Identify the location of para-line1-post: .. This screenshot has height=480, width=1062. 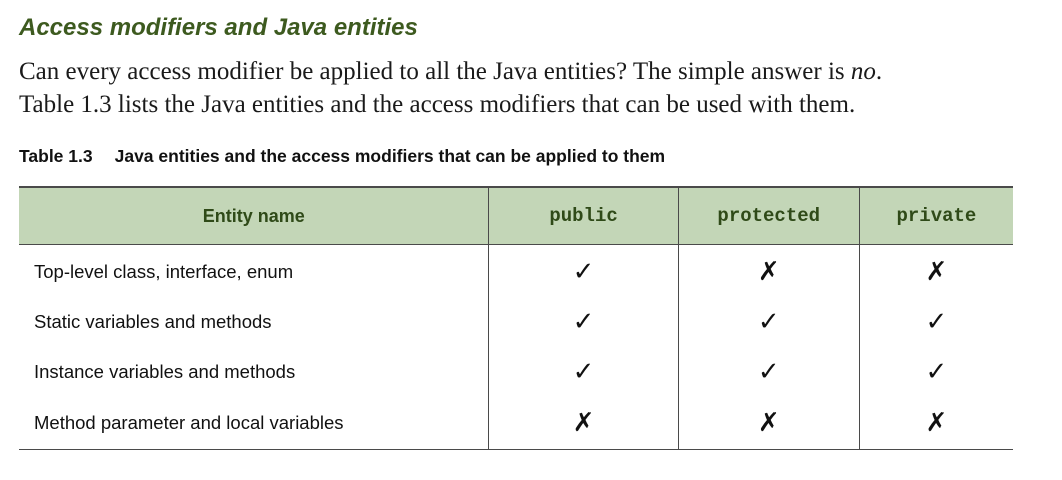
(879, 71).